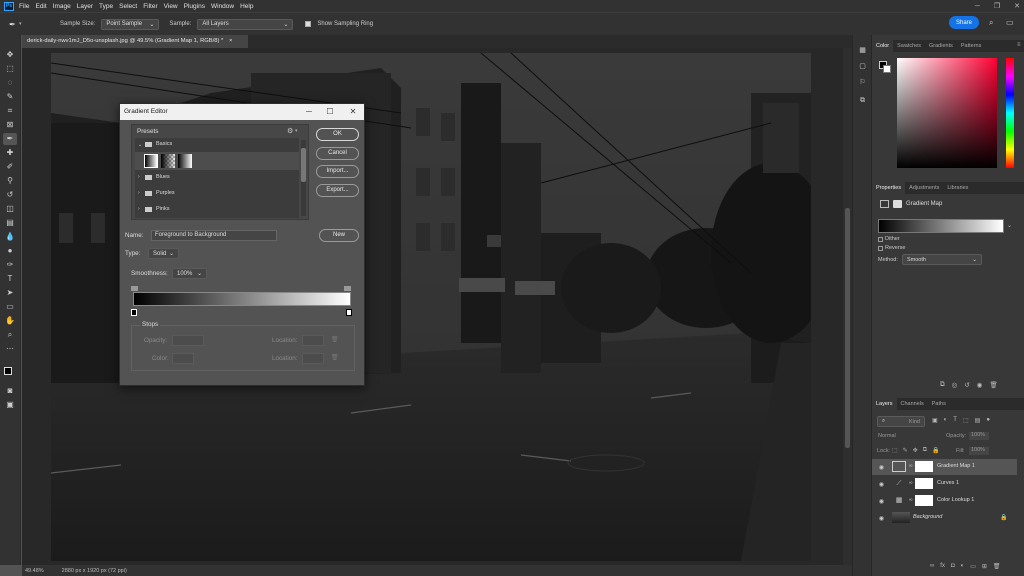 This screenshot has width=1024, height=576. What do you see at coordinates (10, 97) in the screenshot?
I see `quick-select-tool-icon: ✎` at bounding box center [10, 97].